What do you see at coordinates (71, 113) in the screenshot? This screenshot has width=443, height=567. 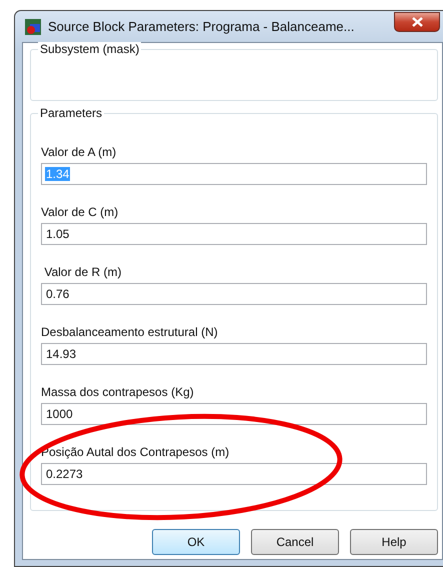 I see `group-title: Parameters` at bounding box center [71, 113].